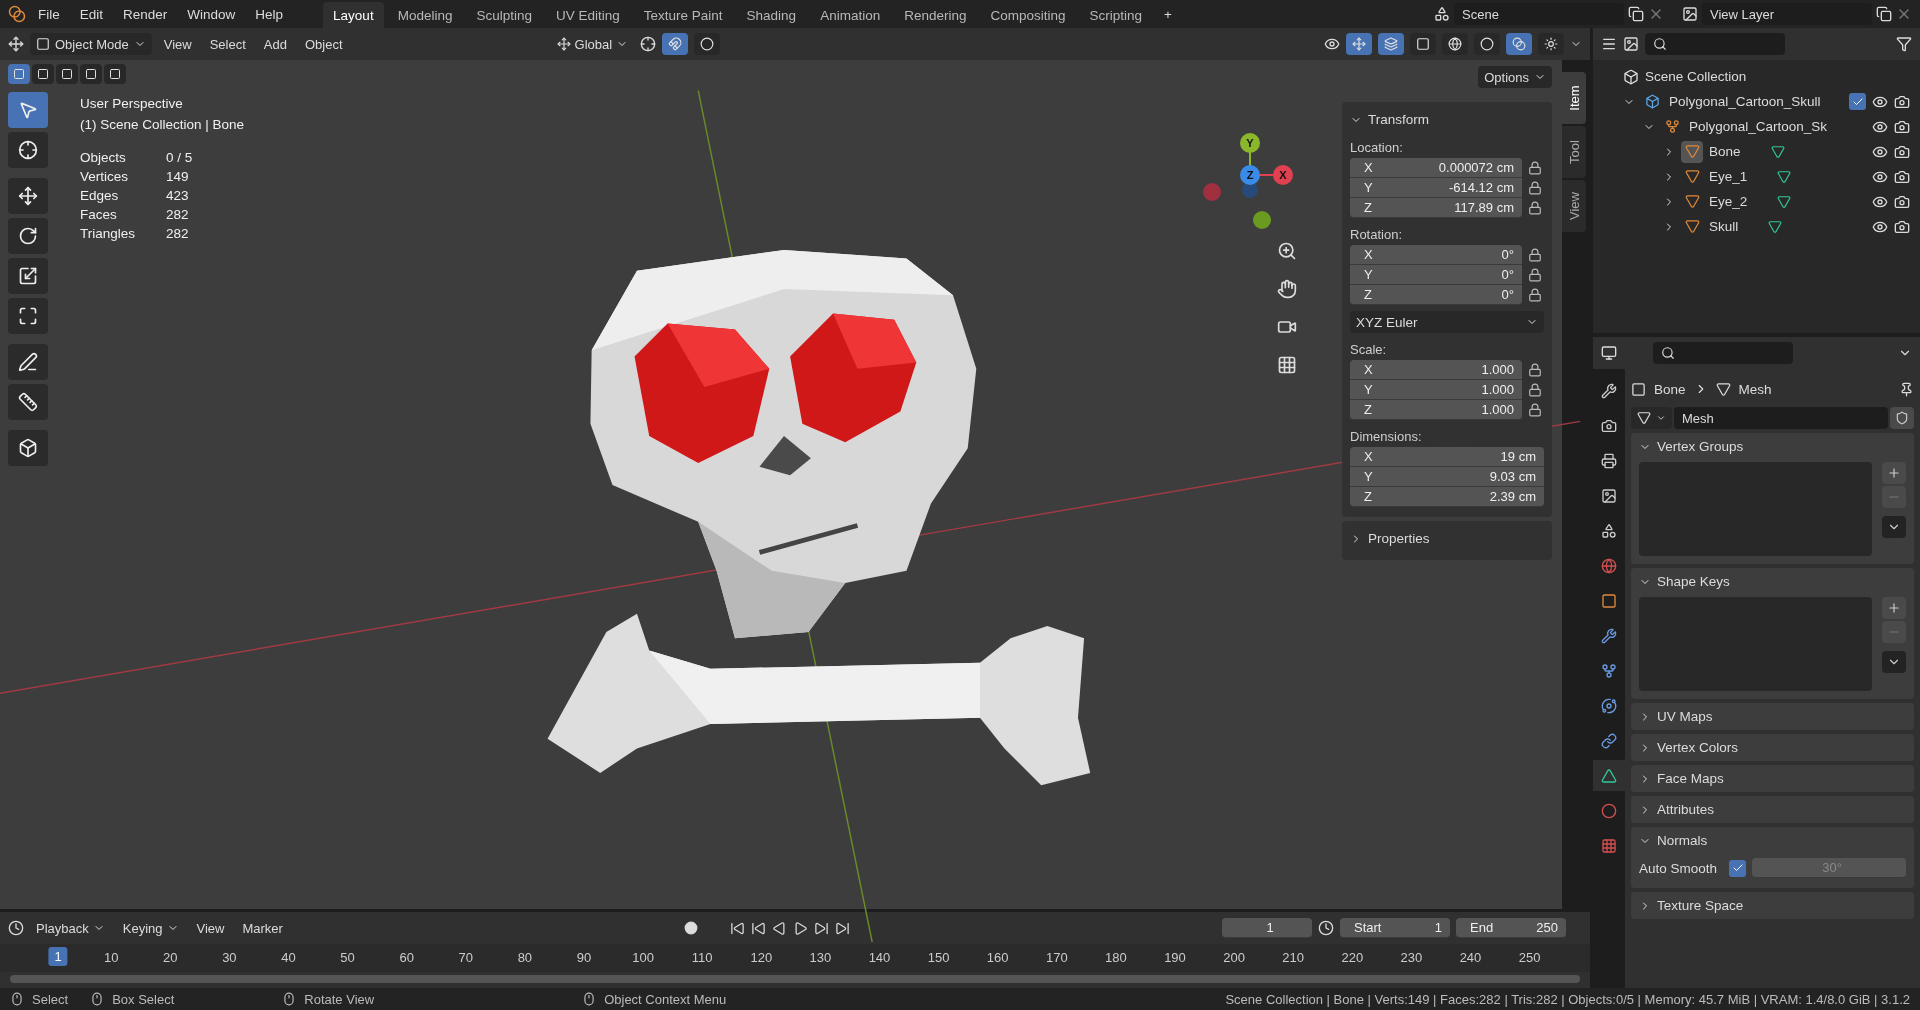 The width and height of the screenshot is (1920, 1010). What do you see at coordinates (683, 15) in the screenshot?
I see `workspace-tab: Texture Paint` at bounding box center [683, 15].